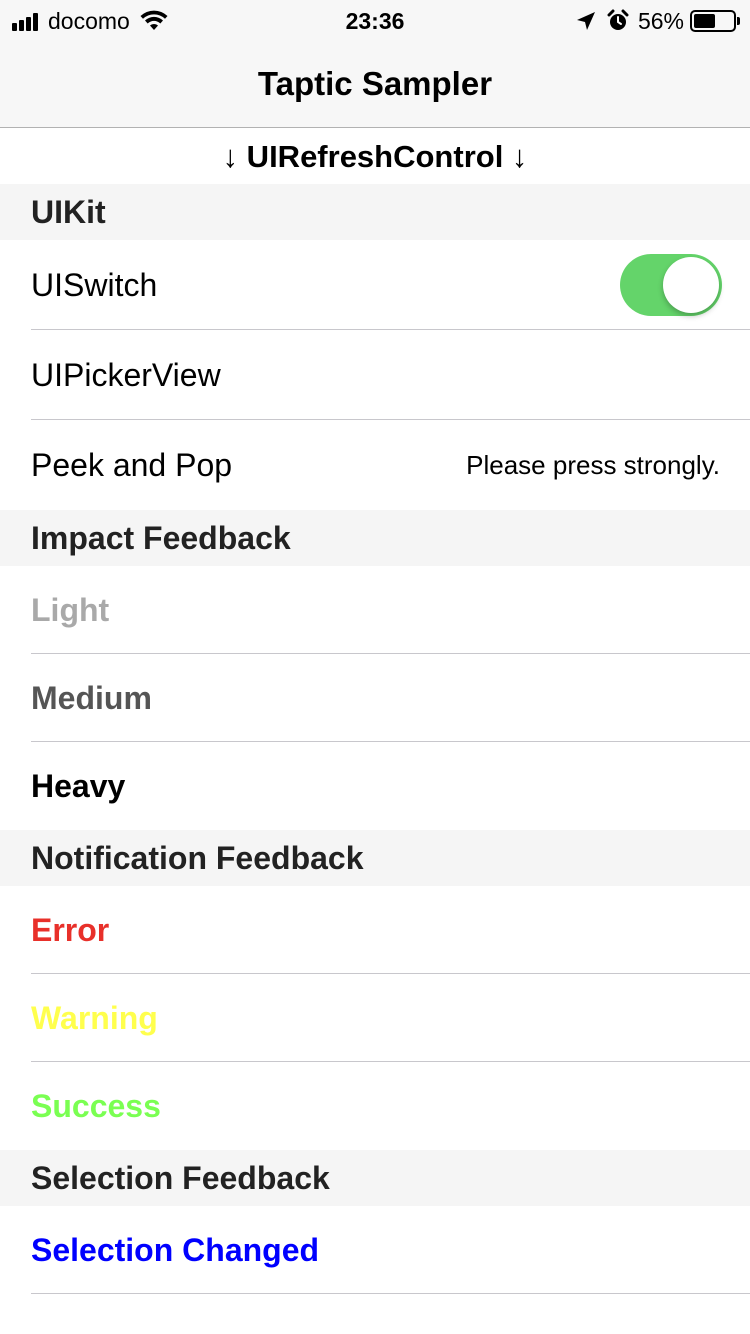  What do you see at coordinates (375, 285) in the screenshot?
I see `uiswitch-row: UISwitch` at bounding box center [375, 285].